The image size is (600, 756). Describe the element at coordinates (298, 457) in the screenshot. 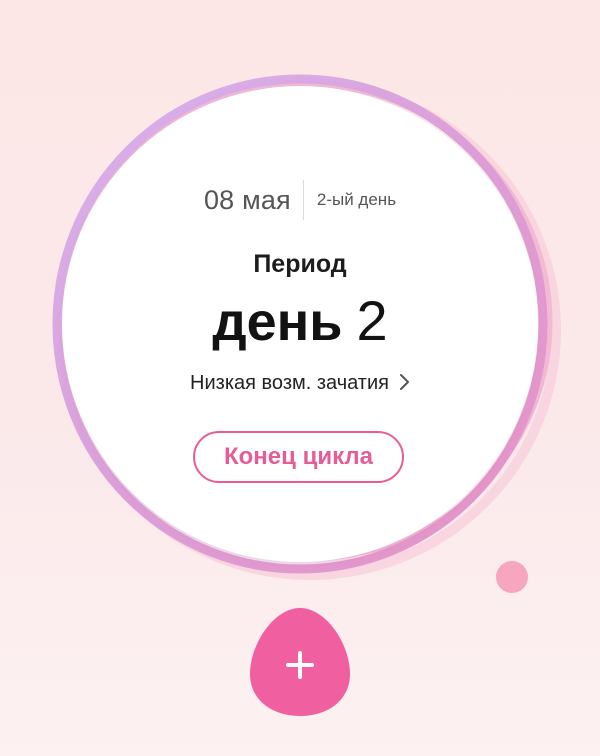

I see `end-cycle-button: Конец цикла` at that location.